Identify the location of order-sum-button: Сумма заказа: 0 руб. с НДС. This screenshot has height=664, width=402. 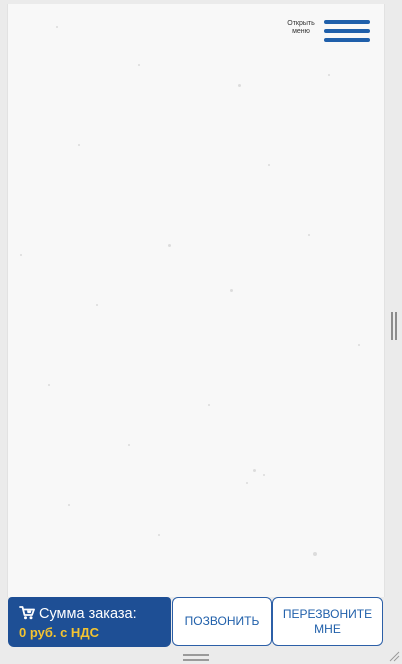
(89, 622).